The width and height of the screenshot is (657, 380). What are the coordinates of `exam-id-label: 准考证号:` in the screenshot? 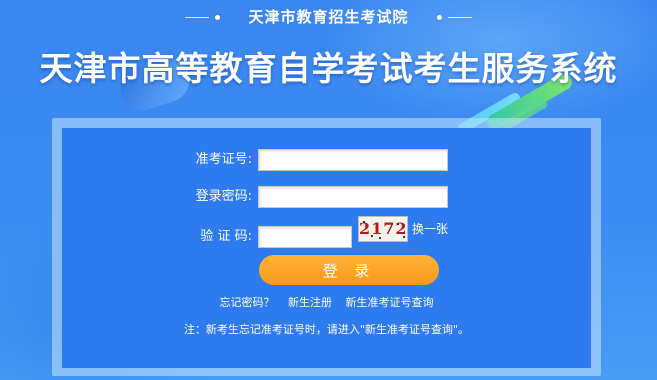 It's located at (223, 159).